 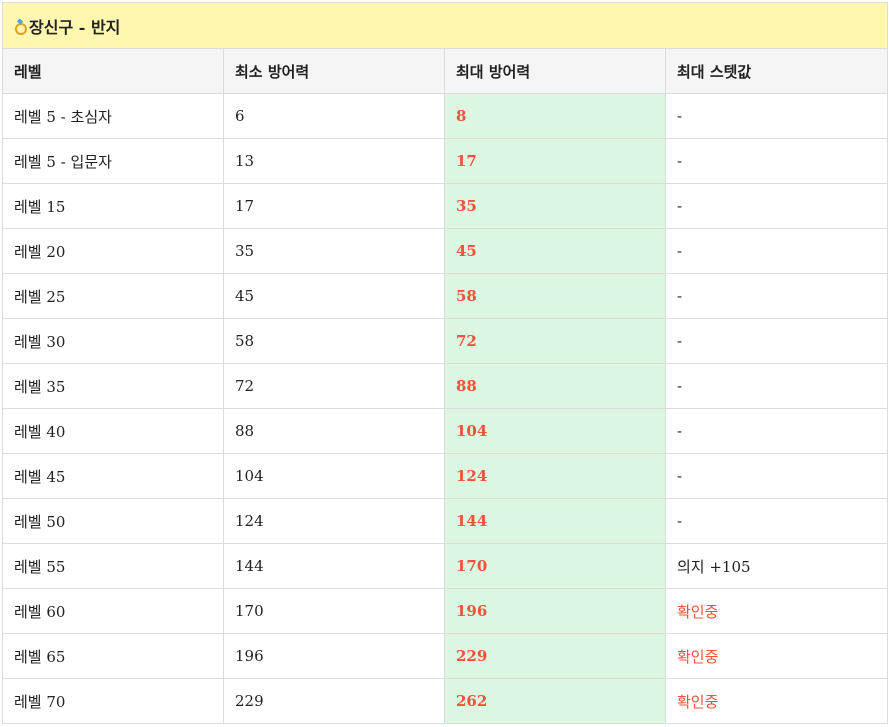 I want to click on cell-max-defense: 262, so click(x=555, y=701).